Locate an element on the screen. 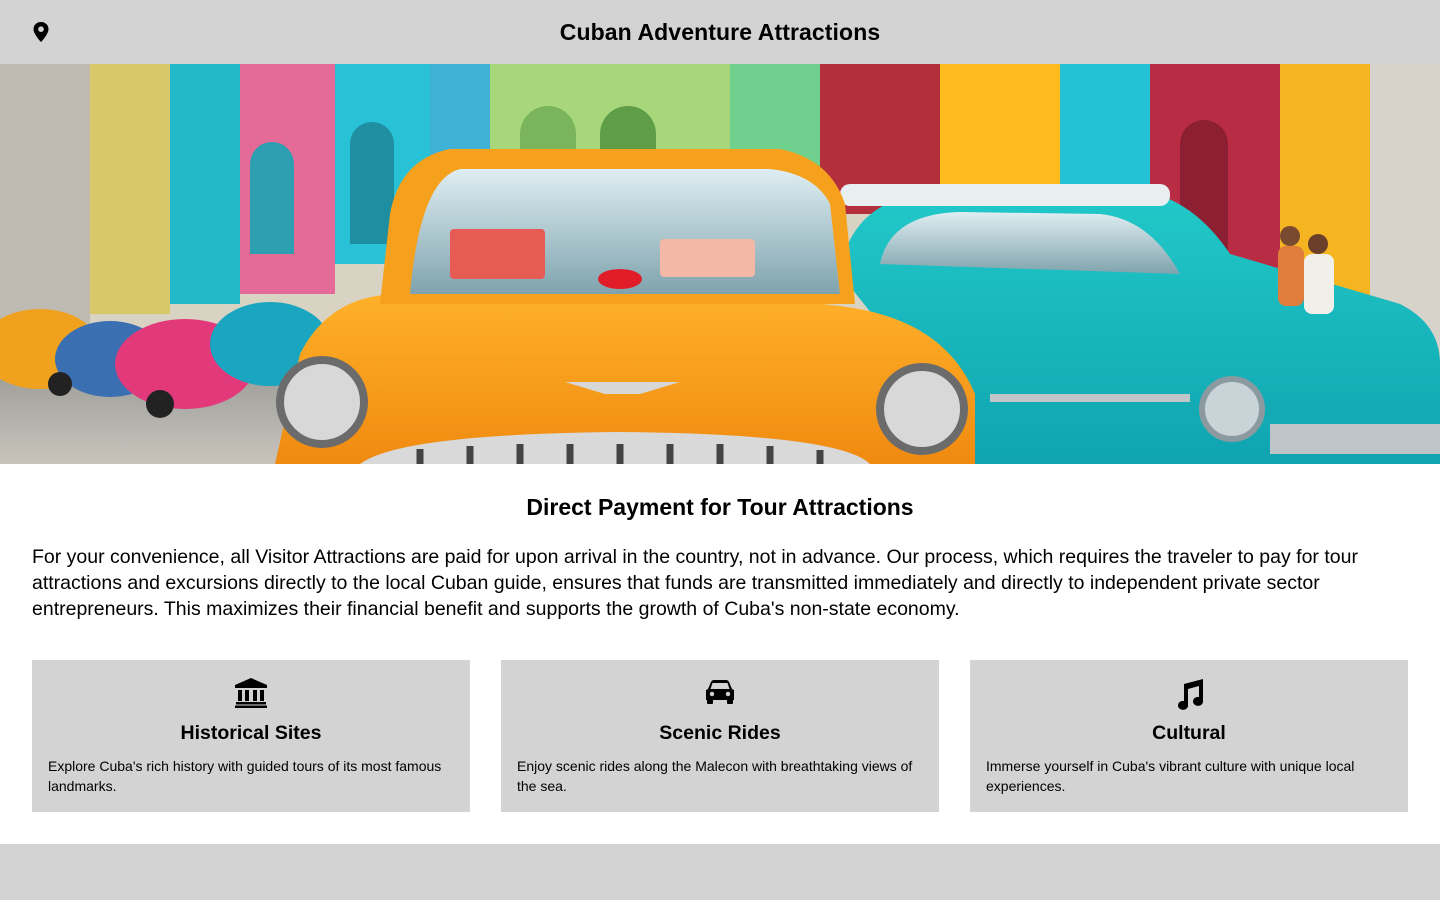  map-pin-icon is located at coordinates (41, 32).